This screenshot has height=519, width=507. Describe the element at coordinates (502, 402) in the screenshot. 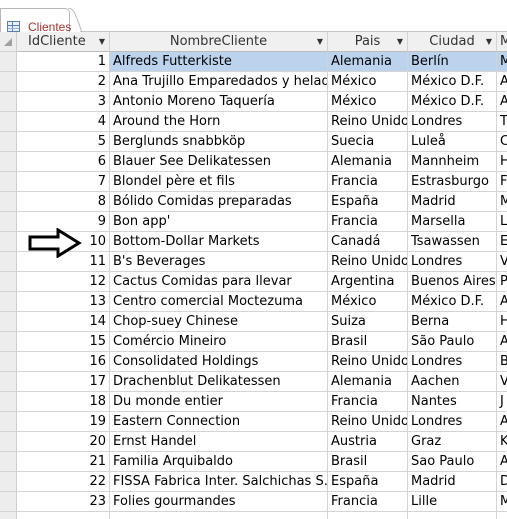

I see `cell-partial: J` at that location.